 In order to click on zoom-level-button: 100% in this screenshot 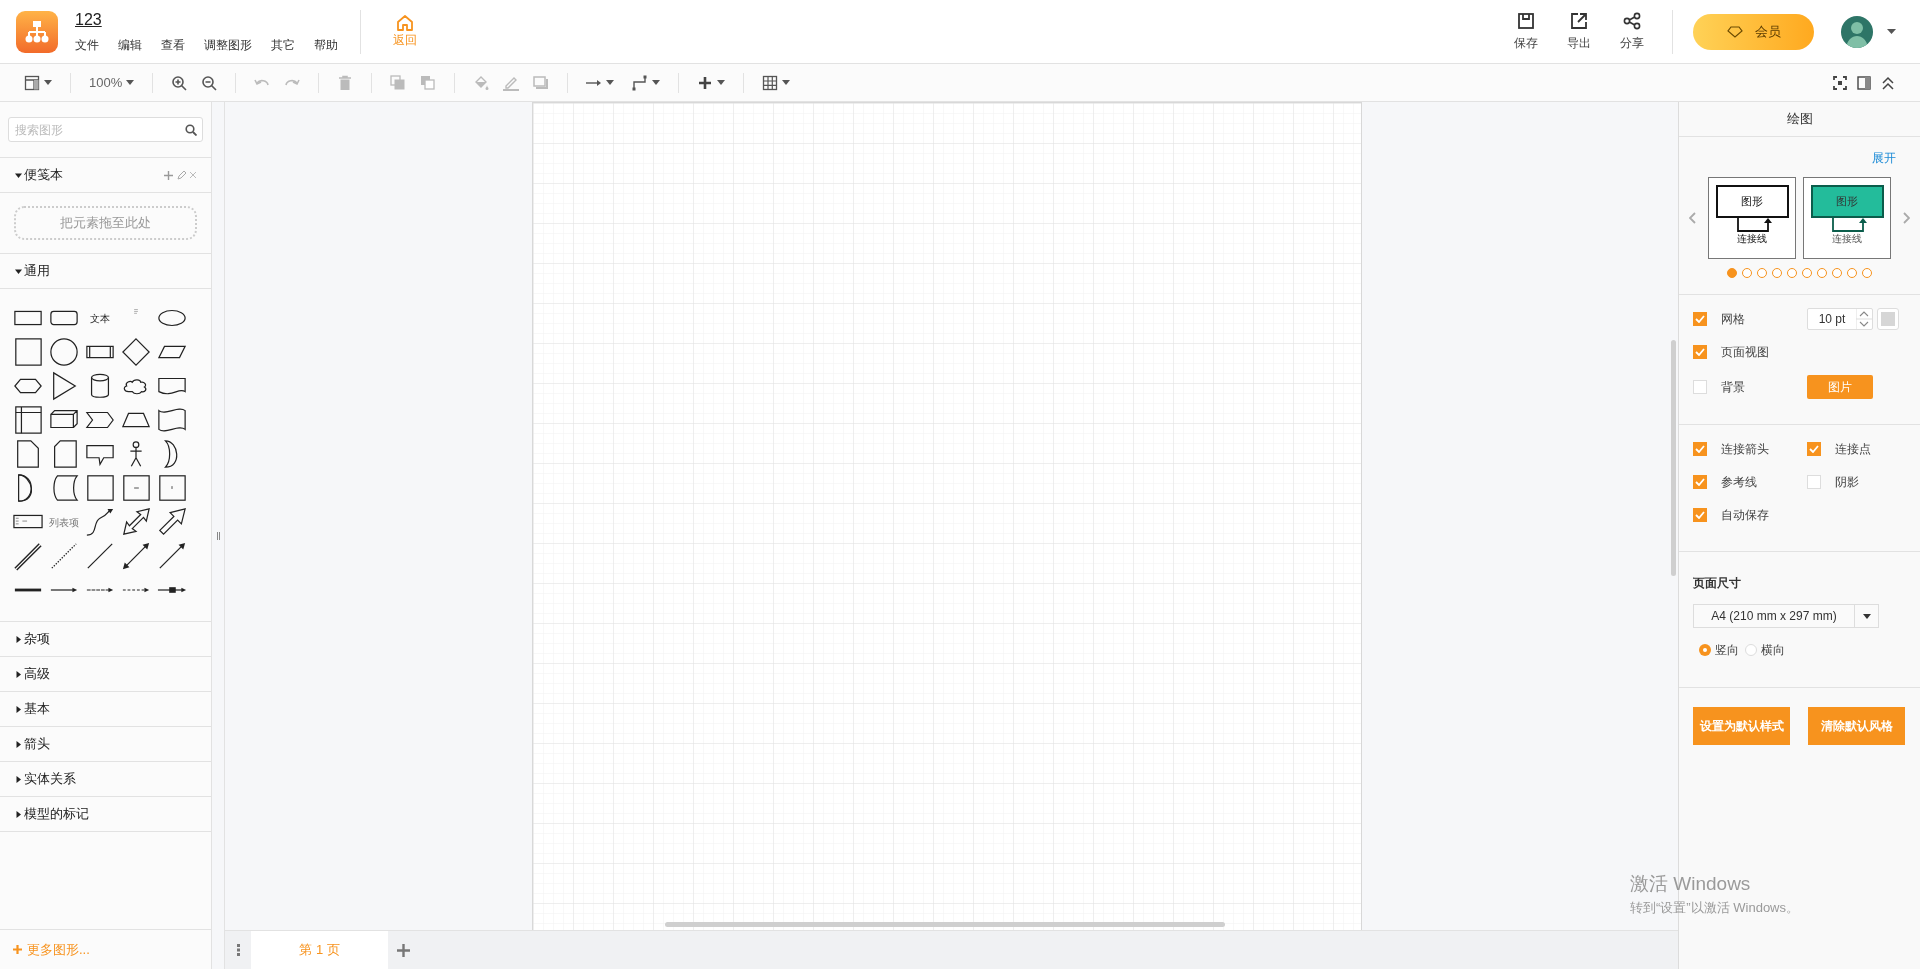, I will do `click(112, 82)`.